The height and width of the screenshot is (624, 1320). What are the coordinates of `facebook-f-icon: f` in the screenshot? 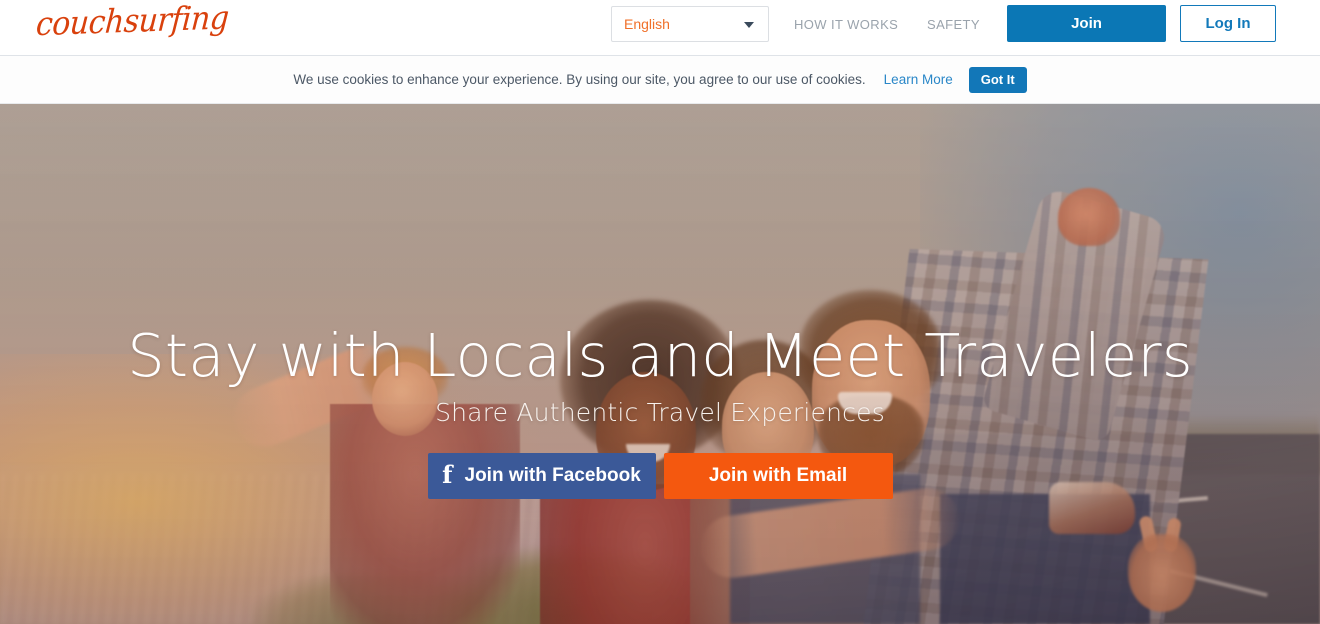 It's located at (447, 474).